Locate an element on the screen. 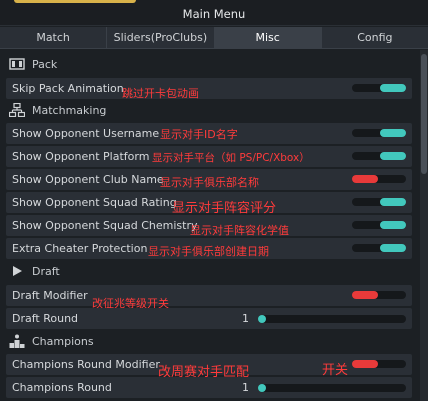 The width and height of the screenshot is (428, 401). row-label: Skip Pack Animation is located at coordinates (68, 88).